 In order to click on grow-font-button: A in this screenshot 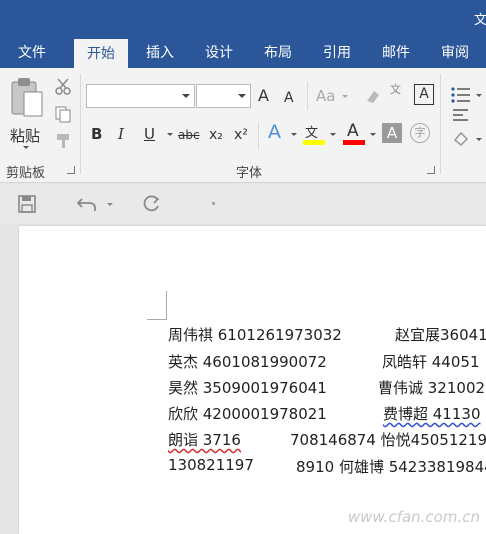, I will do `click(263, 96)`.